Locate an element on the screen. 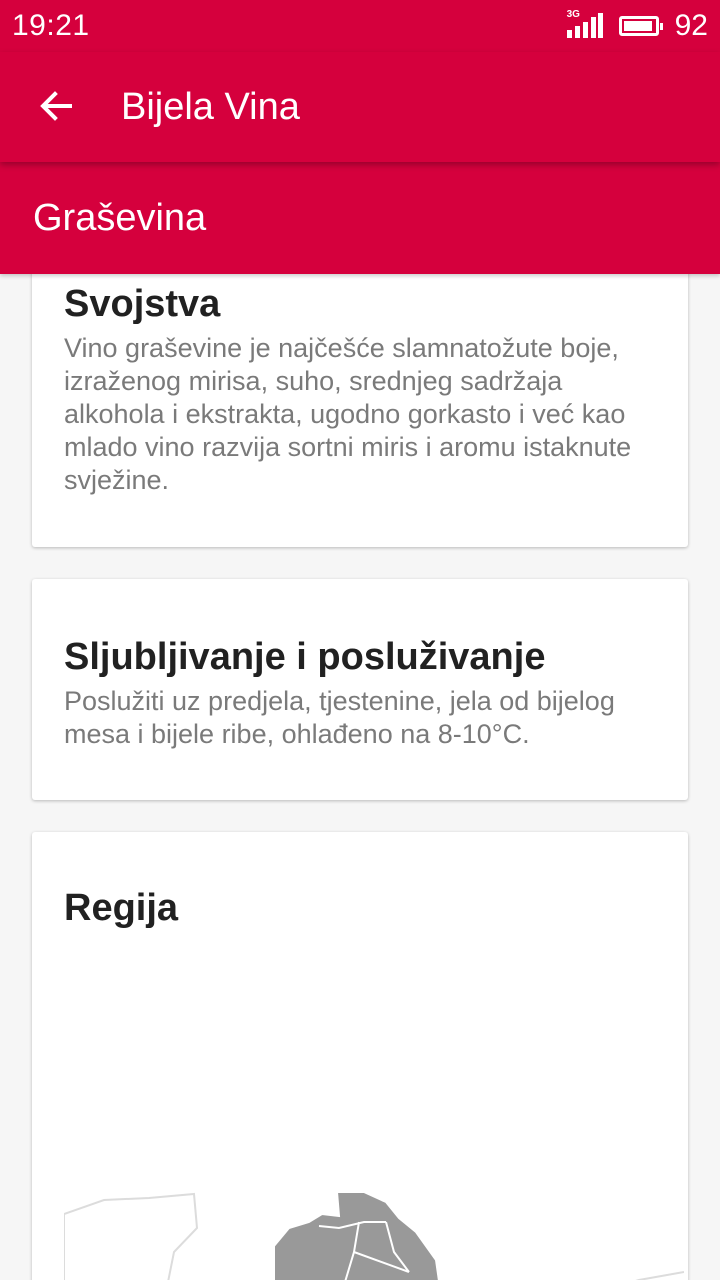 The image size is (720, 1280). app-toolbar: Bijela Vina is located at coordinates (360, 107).